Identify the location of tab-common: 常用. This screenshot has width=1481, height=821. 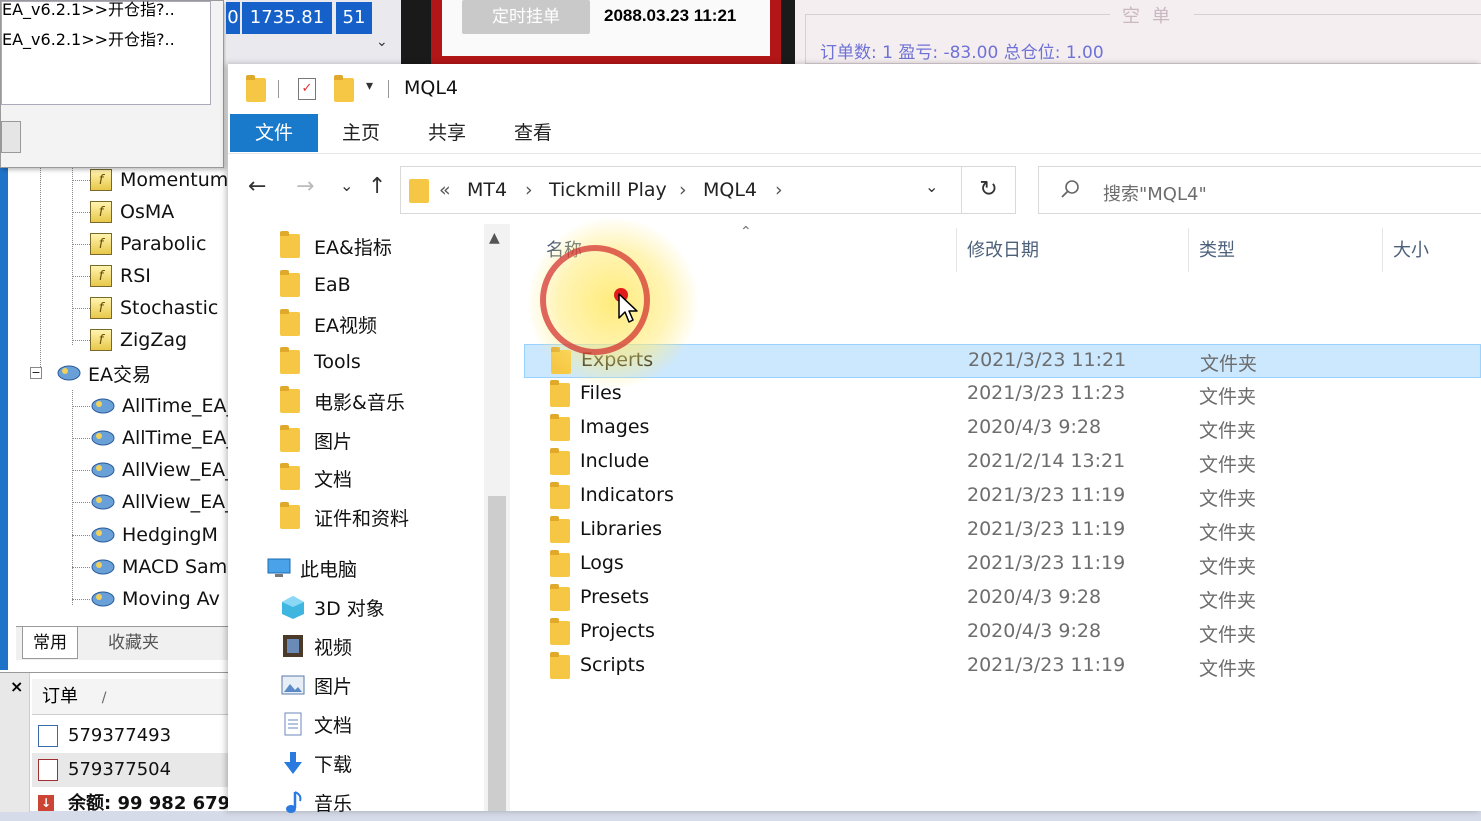
(50, 643).